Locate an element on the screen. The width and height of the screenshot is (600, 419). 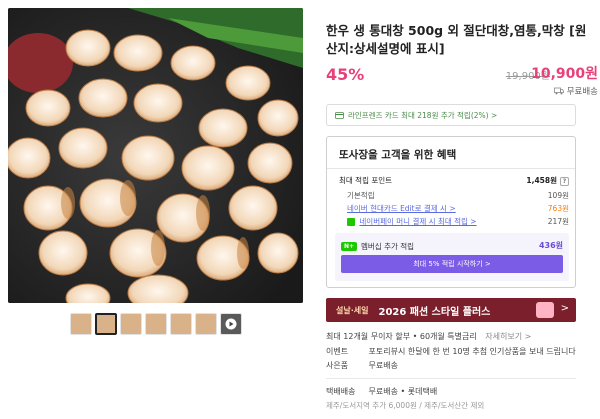
basic-point-label: 기본적립 is located at coordinates (361, 195).